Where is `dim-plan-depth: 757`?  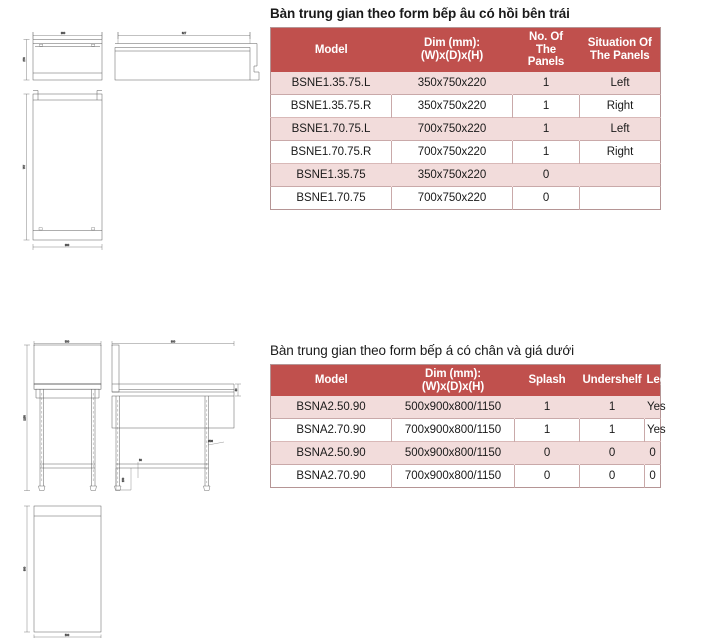
dim-plan-depth: 757 is located at coordinates (24, 166).